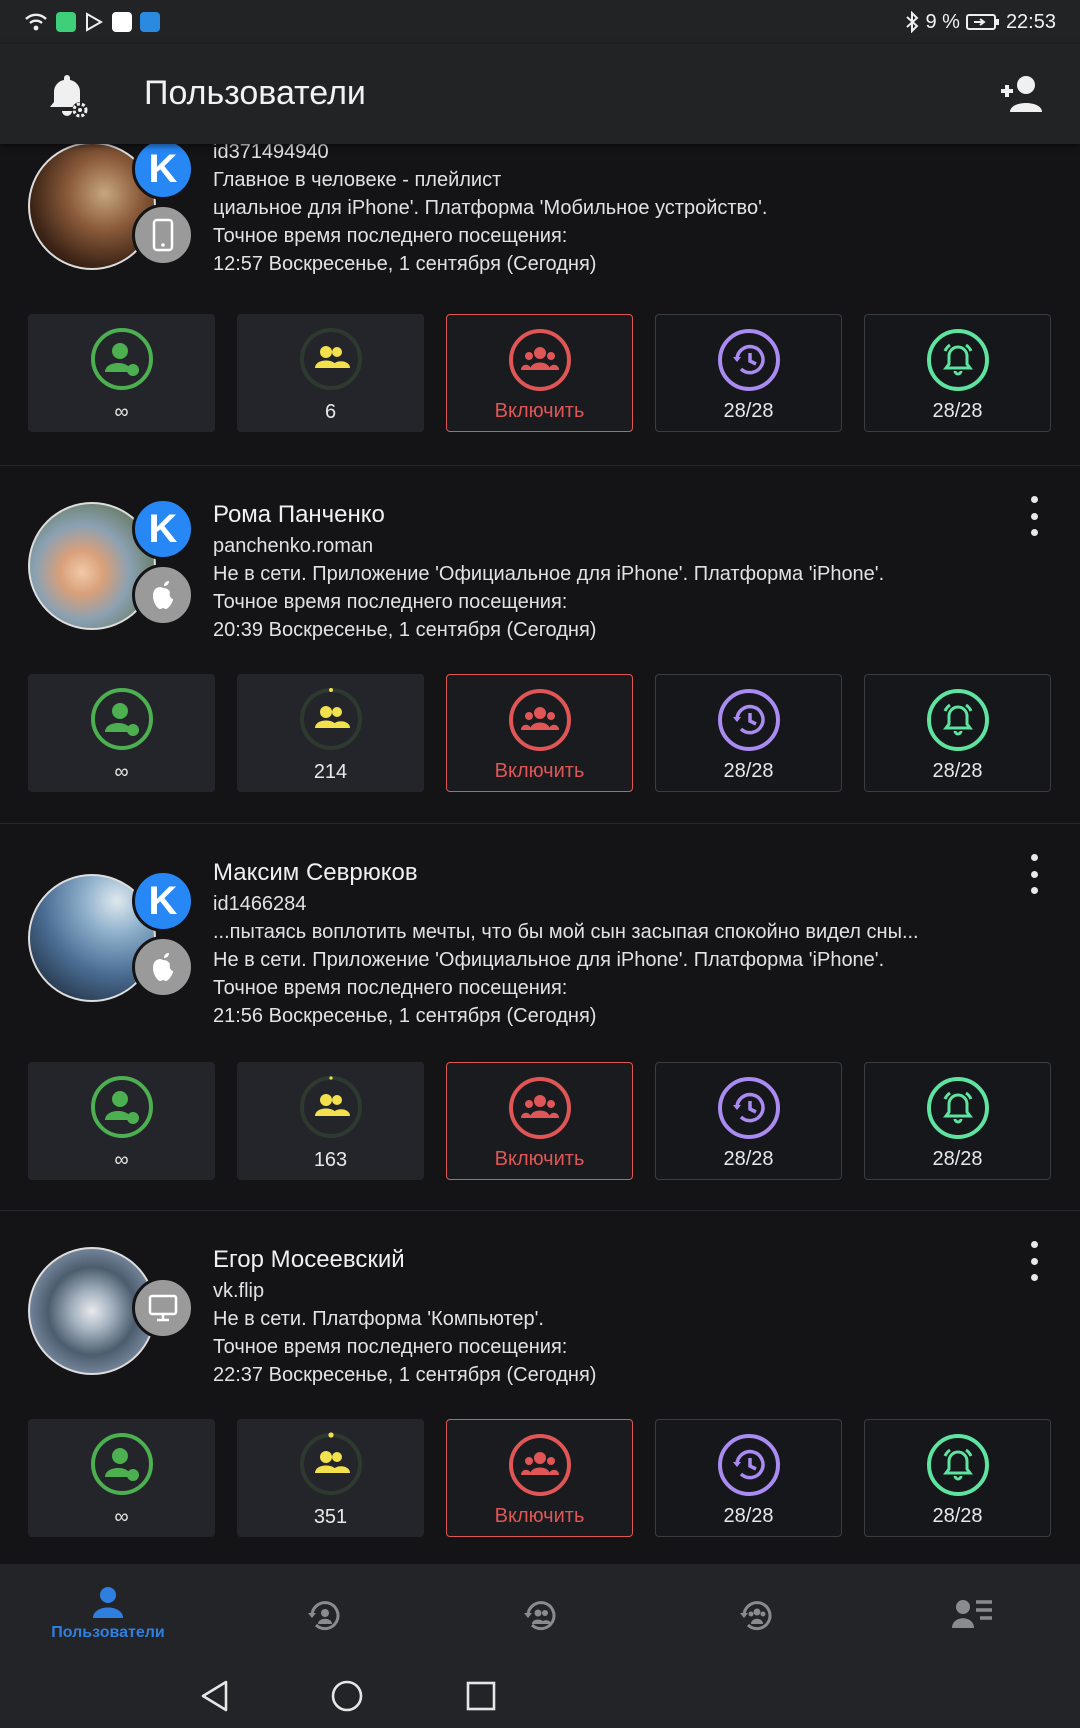  What do you see at coordinates (293, 546) in the screenshot?
I see `user-id: panchenko.roman` at bounding box center [293, 546].